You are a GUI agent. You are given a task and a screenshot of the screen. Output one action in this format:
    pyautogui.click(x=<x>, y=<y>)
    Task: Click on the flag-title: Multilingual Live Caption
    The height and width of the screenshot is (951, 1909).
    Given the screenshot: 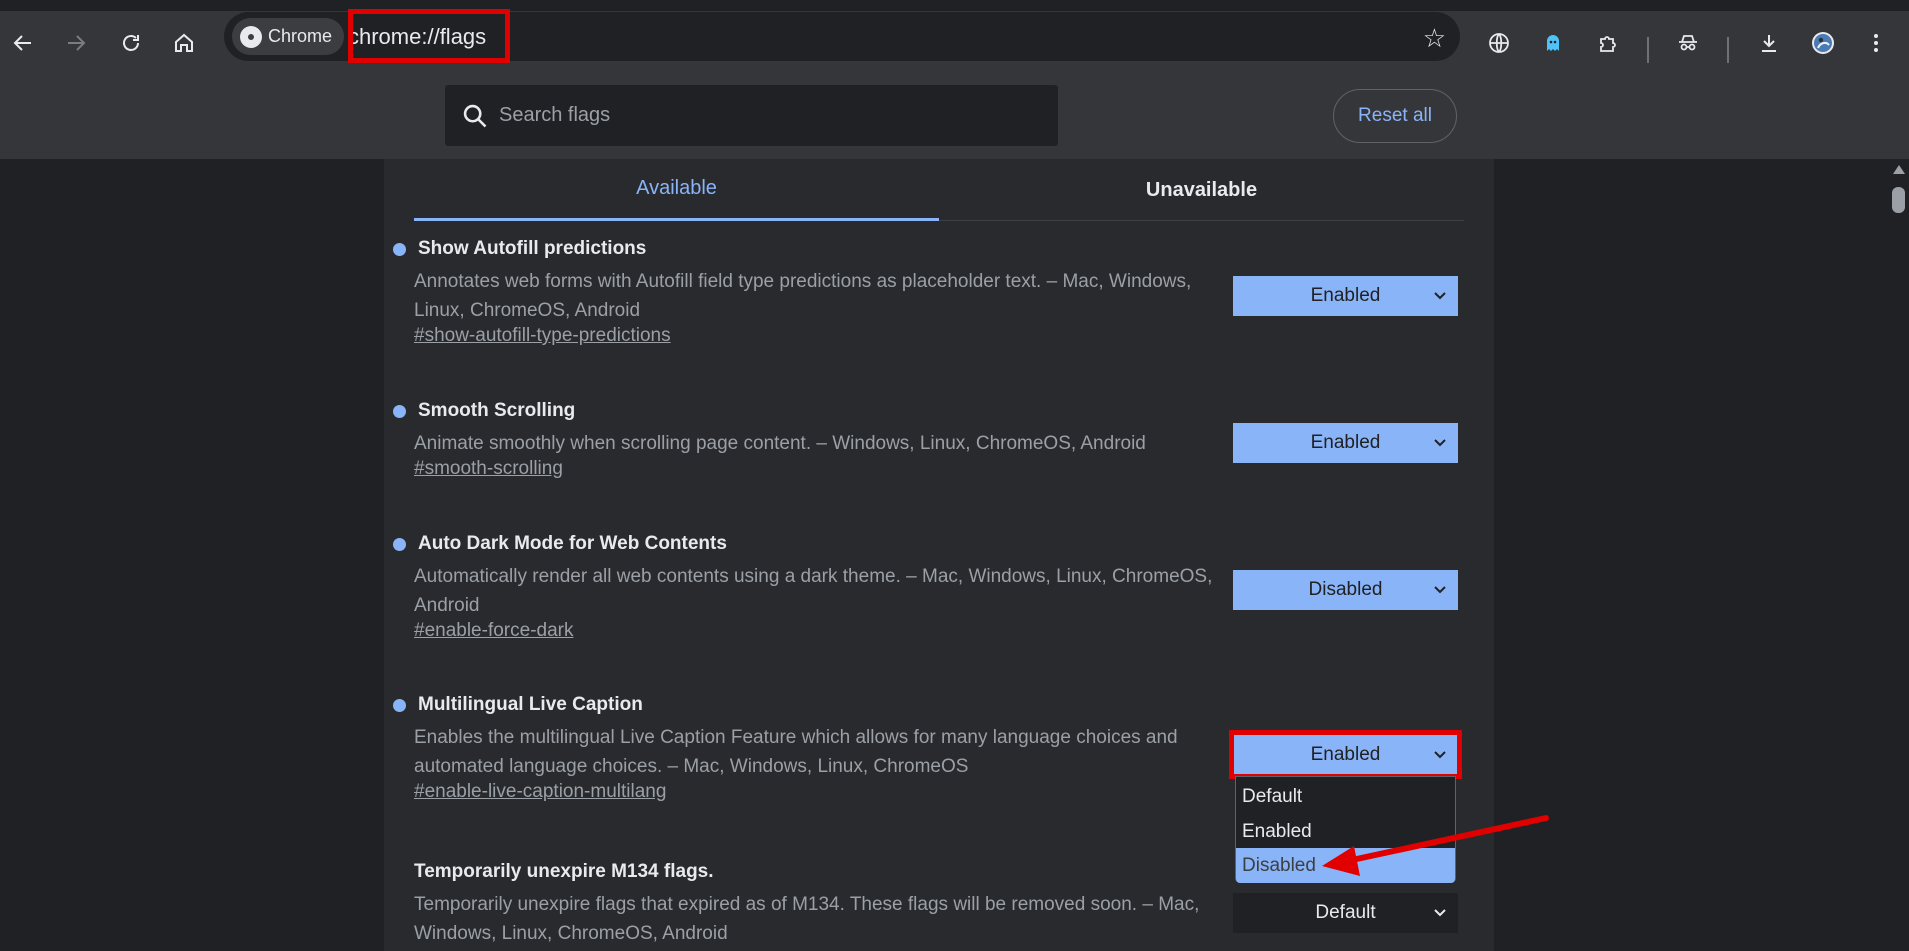 What is the action you would take?
    pyautogui.click(x=530, y=704)
    